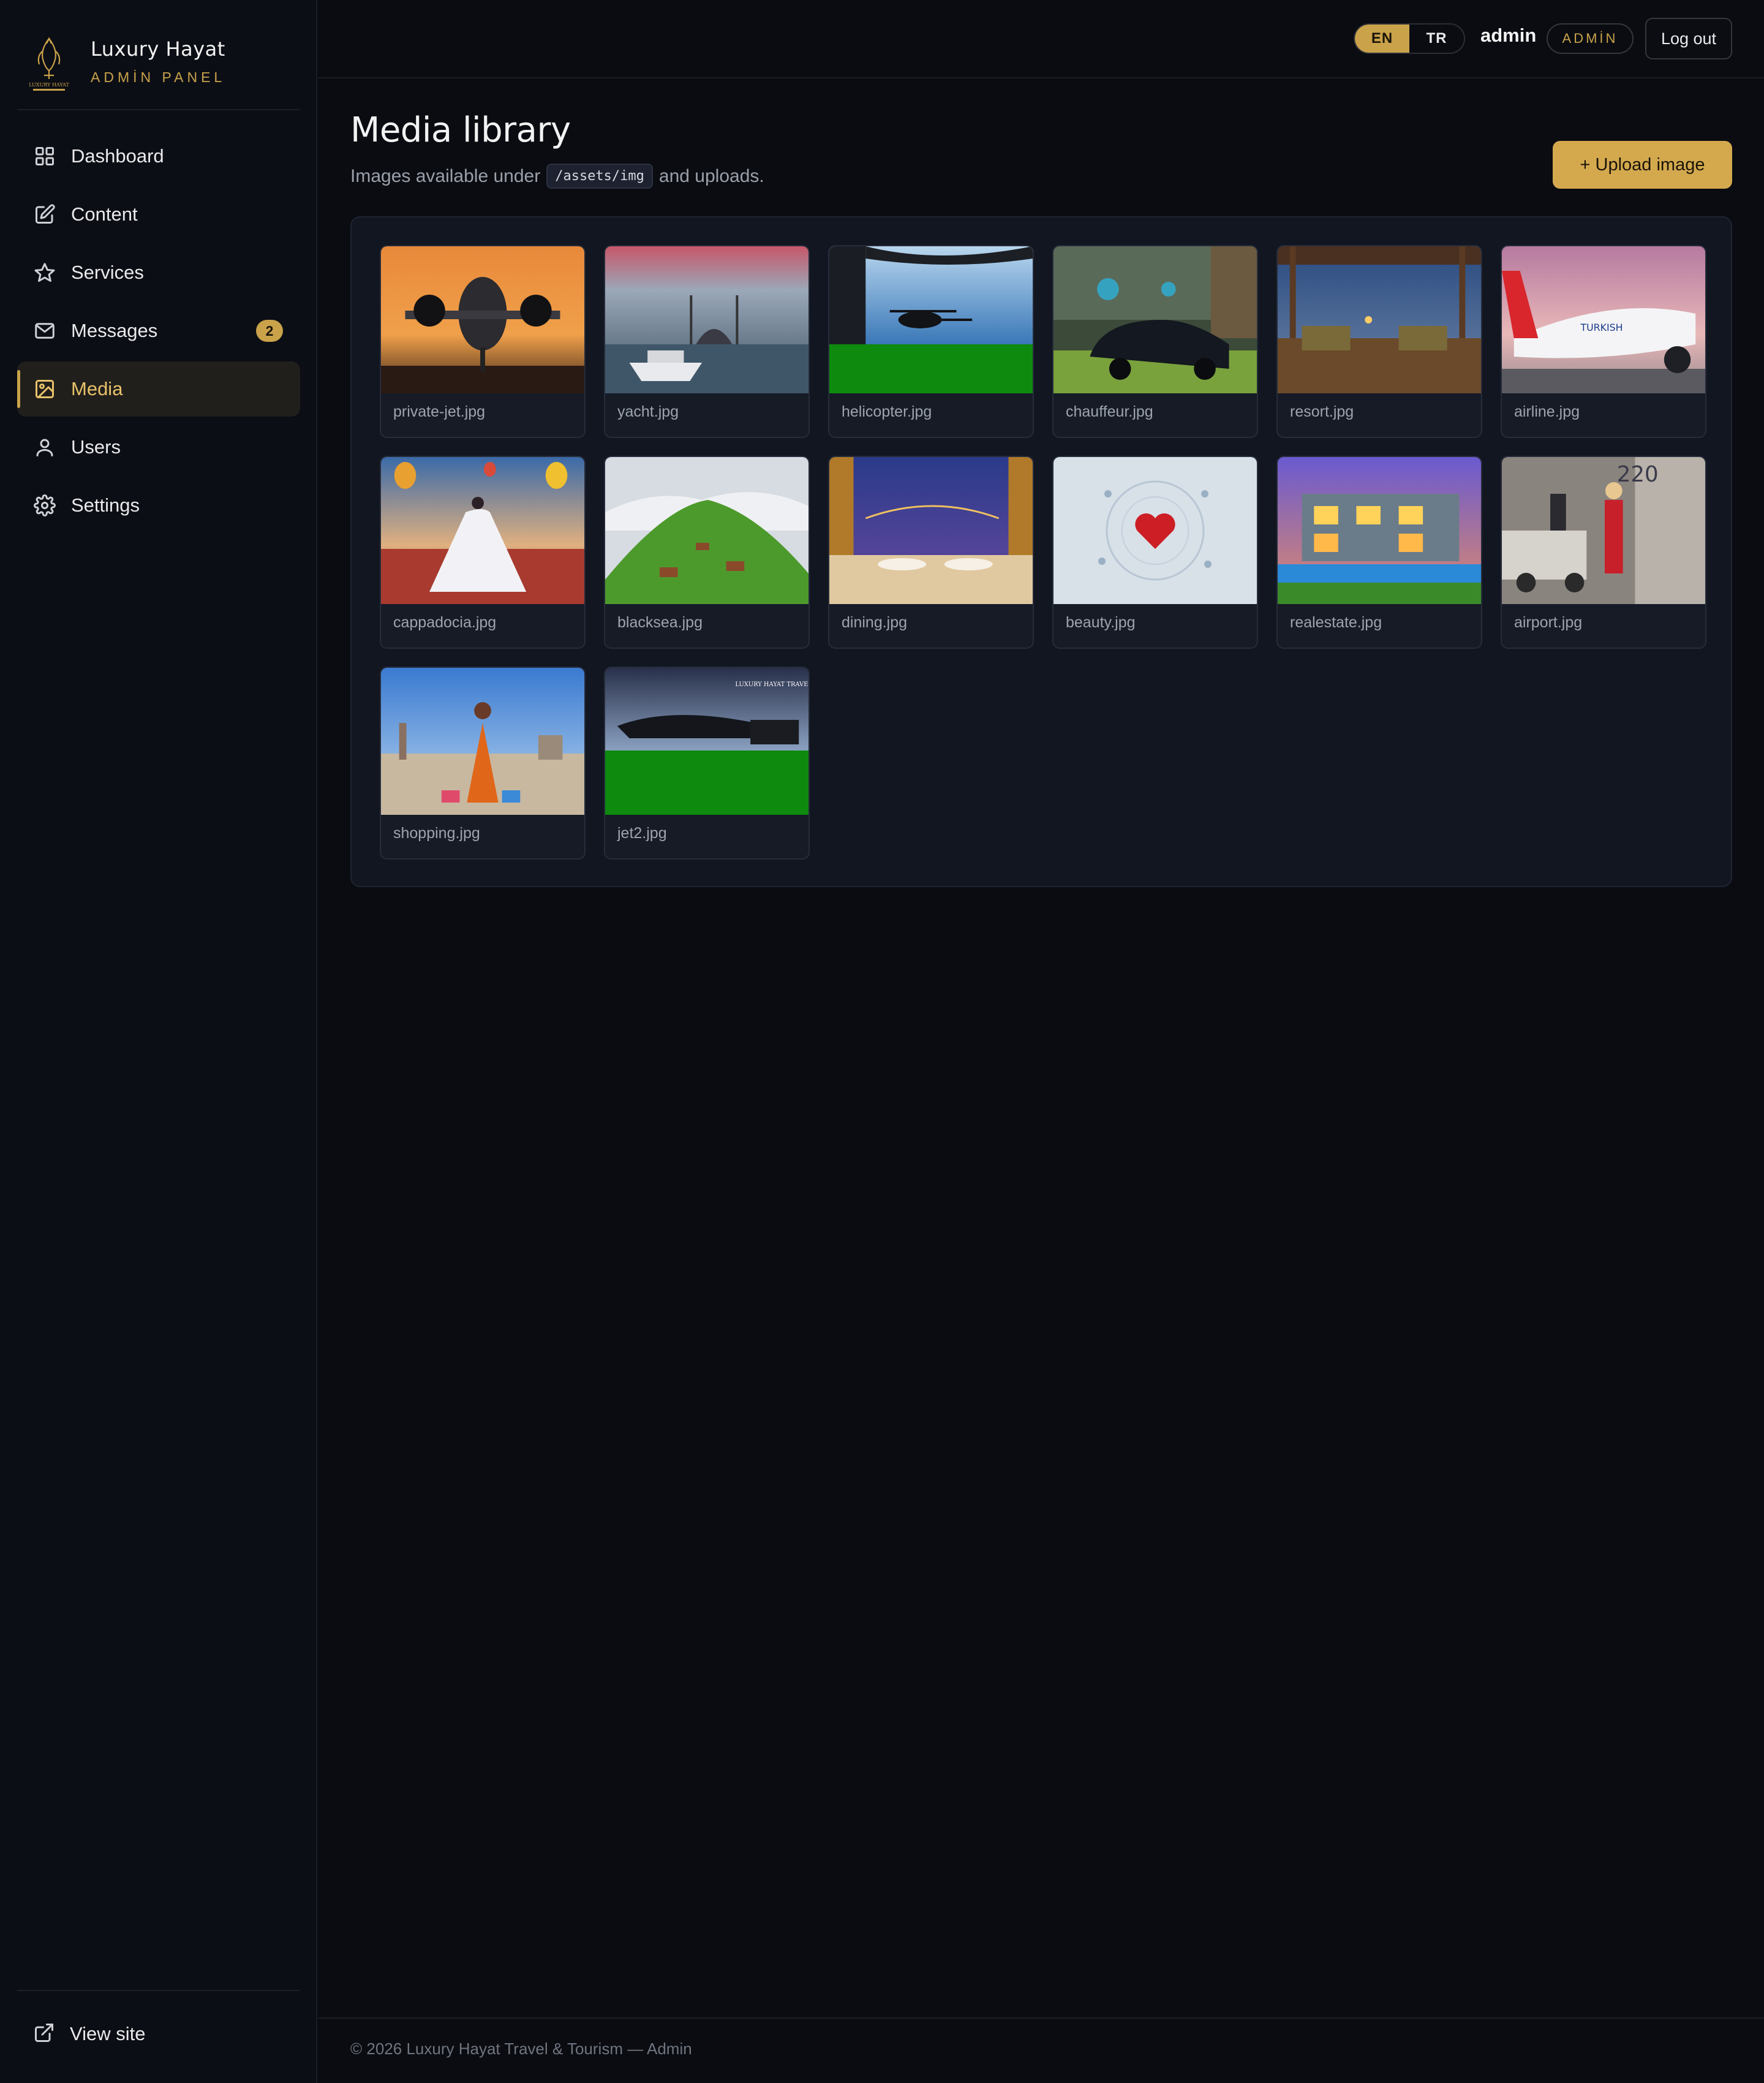  Describe the element at coordinates (45, 505) in the screenshot. I see `gear-icon` at that location.